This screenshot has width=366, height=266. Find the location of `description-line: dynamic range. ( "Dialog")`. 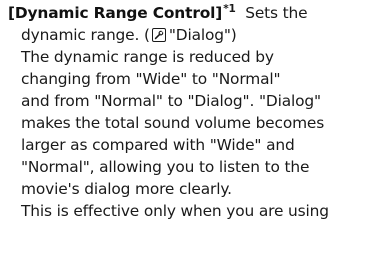

description-line: dynamic range. ( "Dialog") is located at coordinates (129, 35).